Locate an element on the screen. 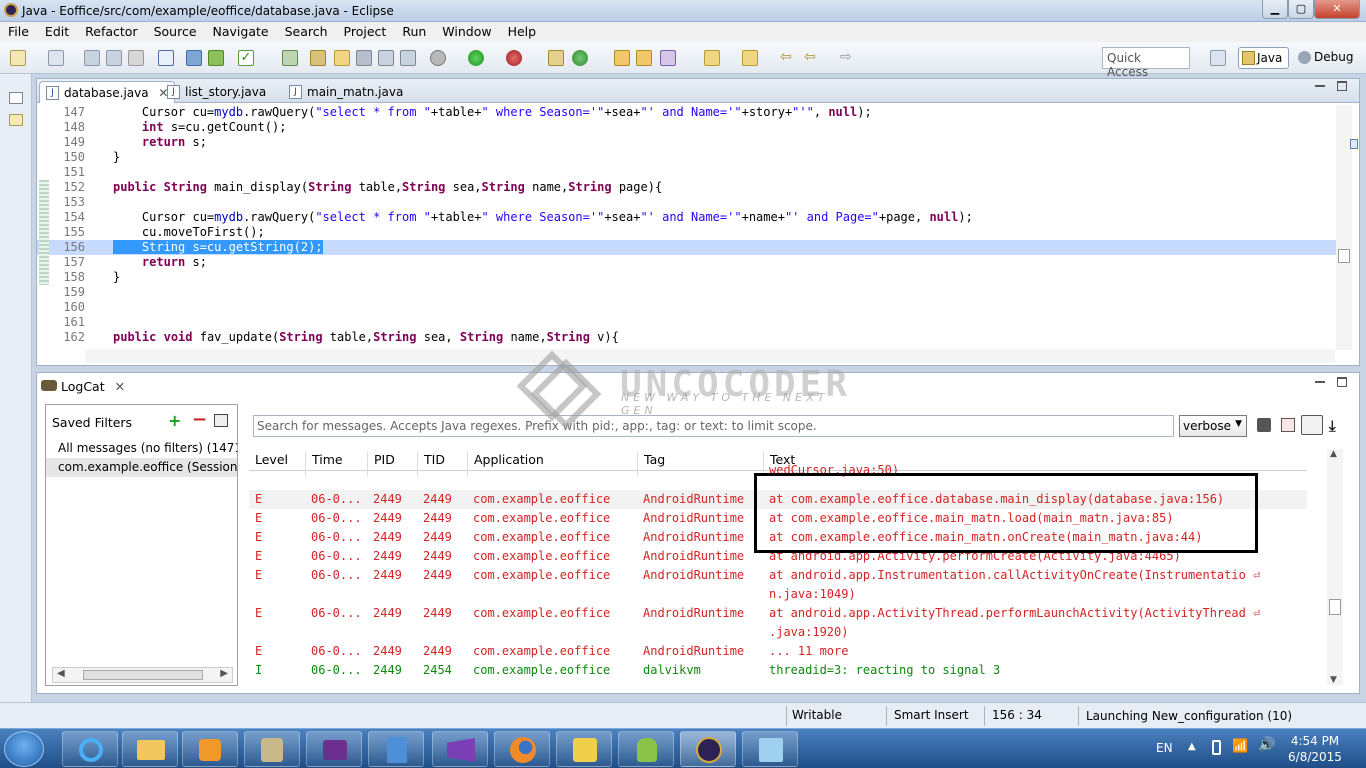 The height and width of the screenshot is (768, 1366). log-level-select: verbose ▼ is located at coordinates (1213, 426).